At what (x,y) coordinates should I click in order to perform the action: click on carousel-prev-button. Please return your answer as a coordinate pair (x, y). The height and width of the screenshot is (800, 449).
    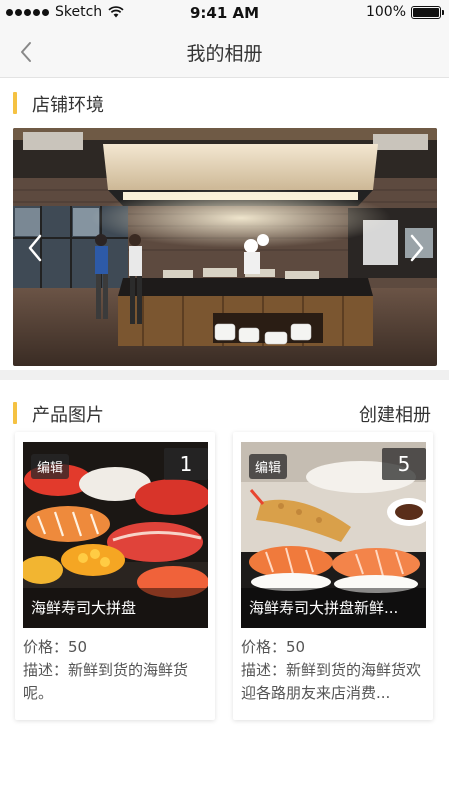
    Looking at the image, I should click on (35, 248).